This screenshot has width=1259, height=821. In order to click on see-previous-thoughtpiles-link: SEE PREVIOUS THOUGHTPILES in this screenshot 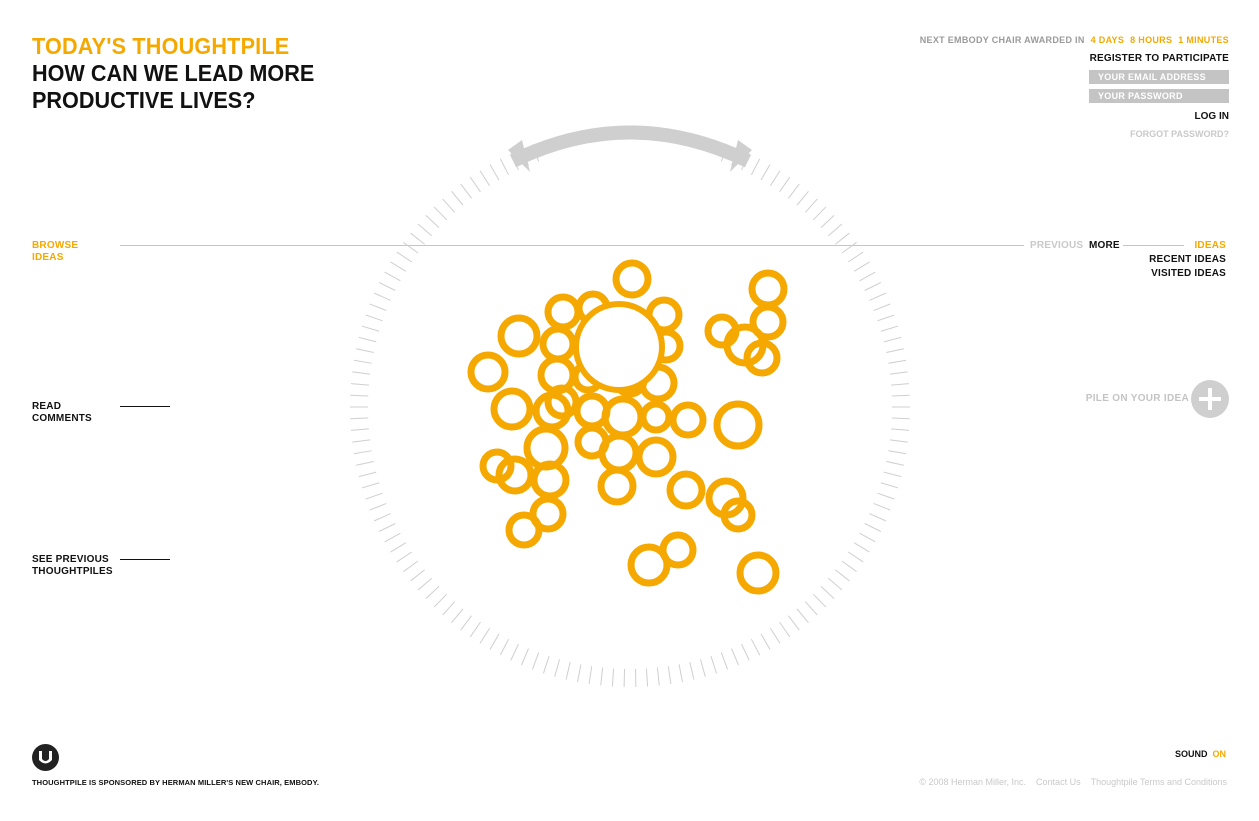, I will do `click(72, 566)`.